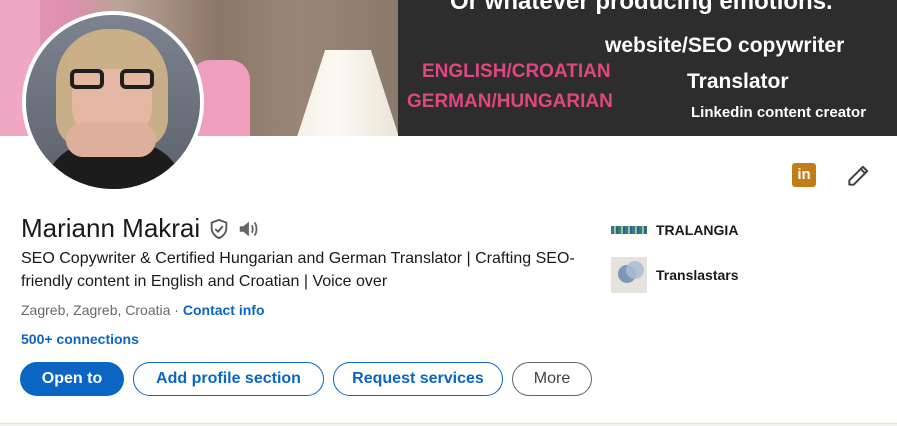 The image size is (897, 426). I want to click on open-to-button: Open to, so click(72, 379).